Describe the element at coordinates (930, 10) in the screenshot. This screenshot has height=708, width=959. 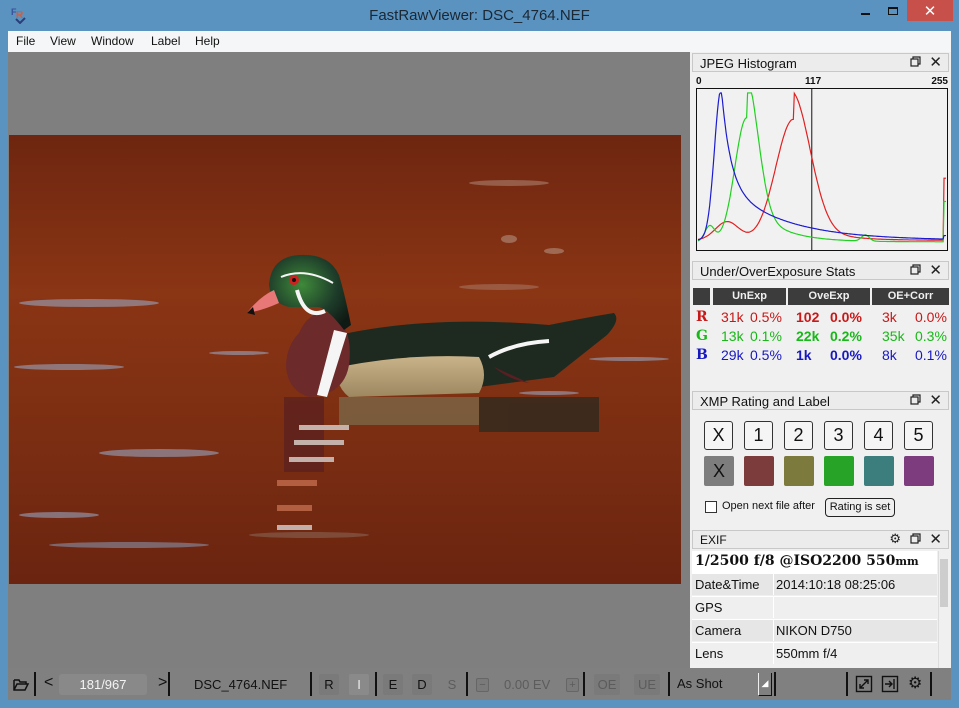
I see `close-button: ✕` at that location.